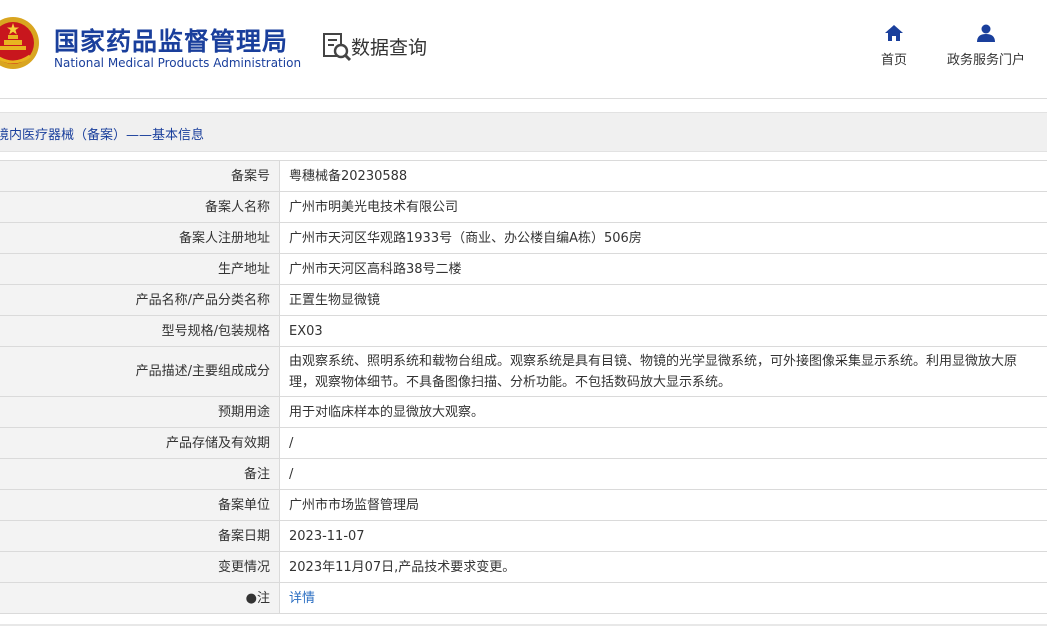 This screenshot has width=1047, height=626. I want to click on field-label: 备注, so click(140, 474).